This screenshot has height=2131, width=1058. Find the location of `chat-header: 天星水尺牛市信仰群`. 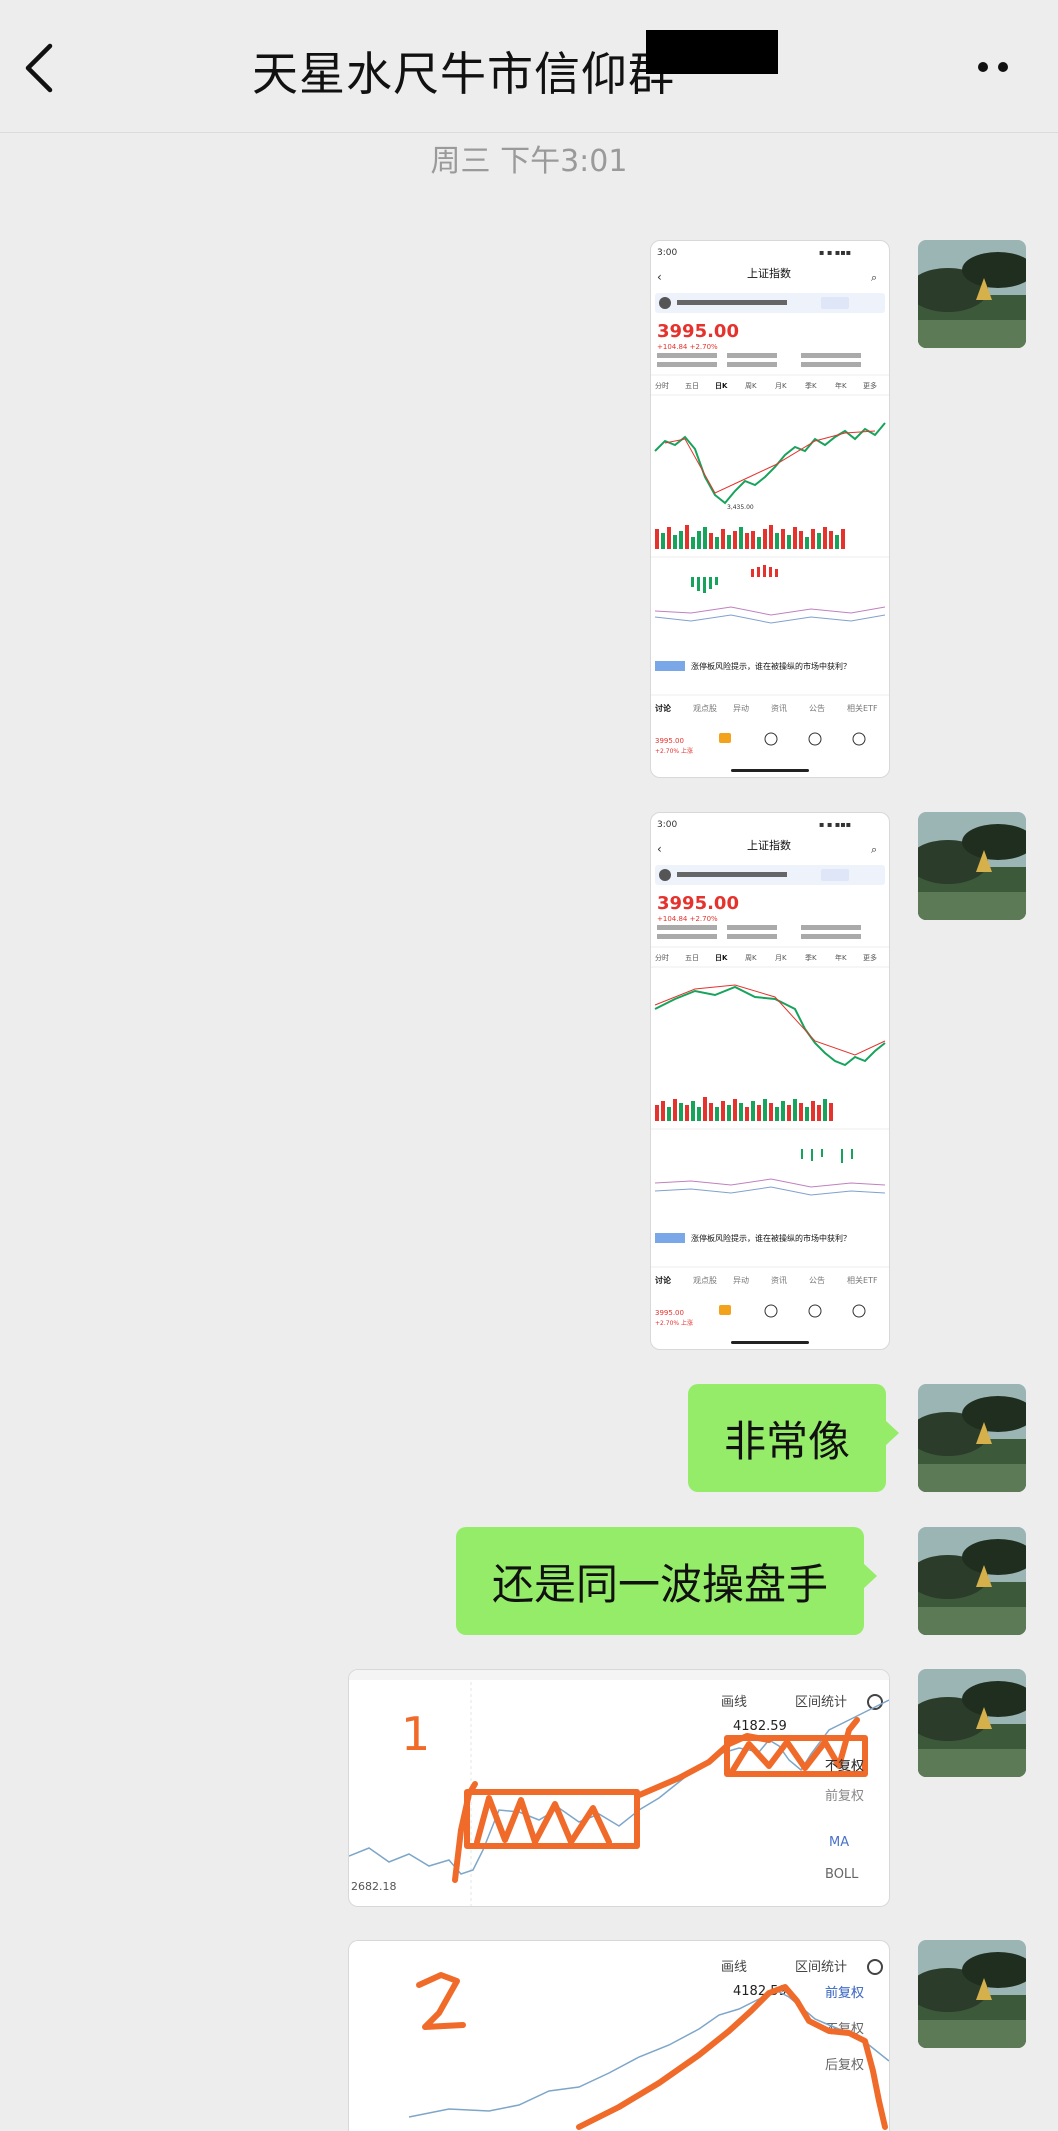

chat-header: 天星水尺牛市信仰群 is located at coordinates (529, 66).